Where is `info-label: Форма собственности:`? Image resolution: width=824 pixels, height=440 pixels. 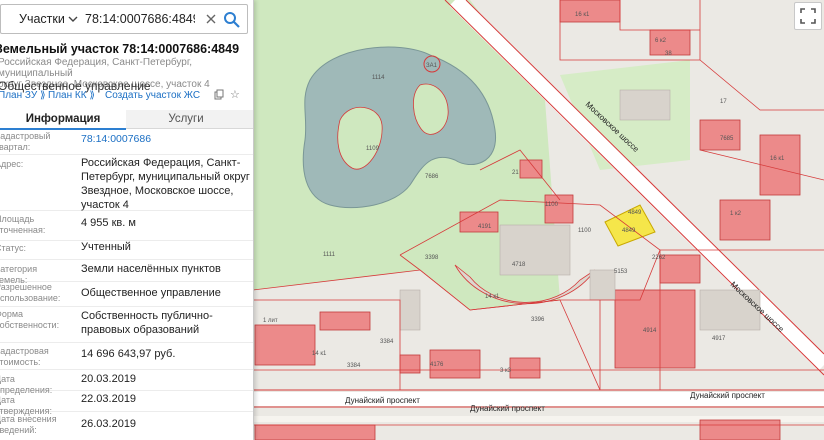
info-label: Форма собственности: is located at coordinates (30, 319).